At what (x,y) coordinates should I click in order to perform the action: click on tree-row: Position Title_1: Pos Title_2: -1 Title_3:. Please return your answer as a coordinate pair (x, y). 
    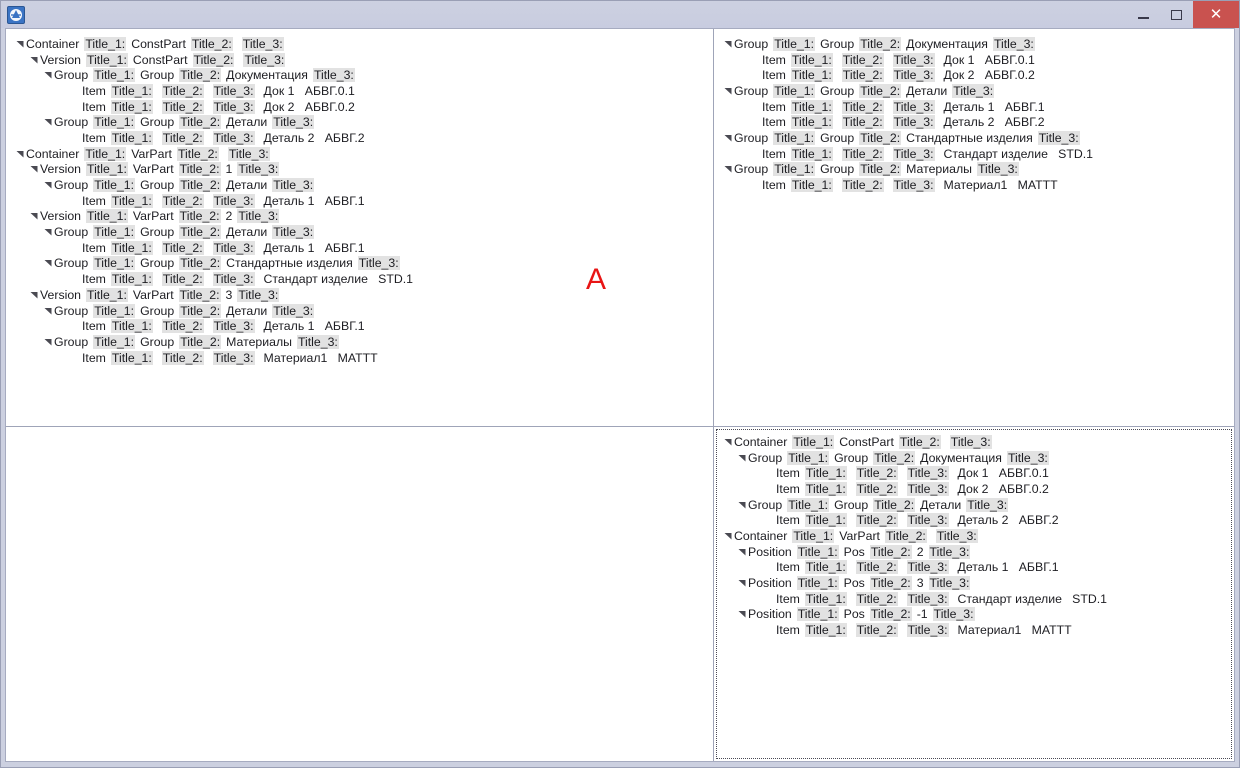
    Looking at the image, I should click on (974, 615).